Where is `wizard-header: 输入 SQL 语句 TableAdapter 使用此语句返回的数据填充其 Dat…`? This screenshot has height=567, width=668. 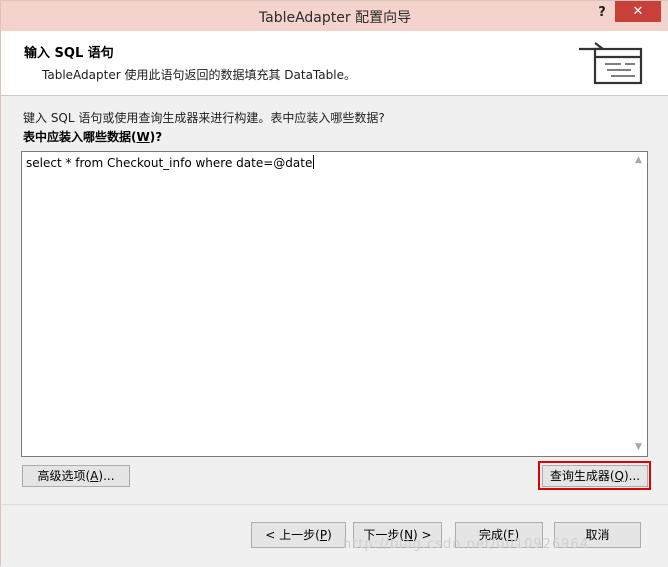 wizard-header: 输入 SQL 语句 TableAdapter 使用此语句返回的数据填充其 Dat… is located at coordinates (334, 63).